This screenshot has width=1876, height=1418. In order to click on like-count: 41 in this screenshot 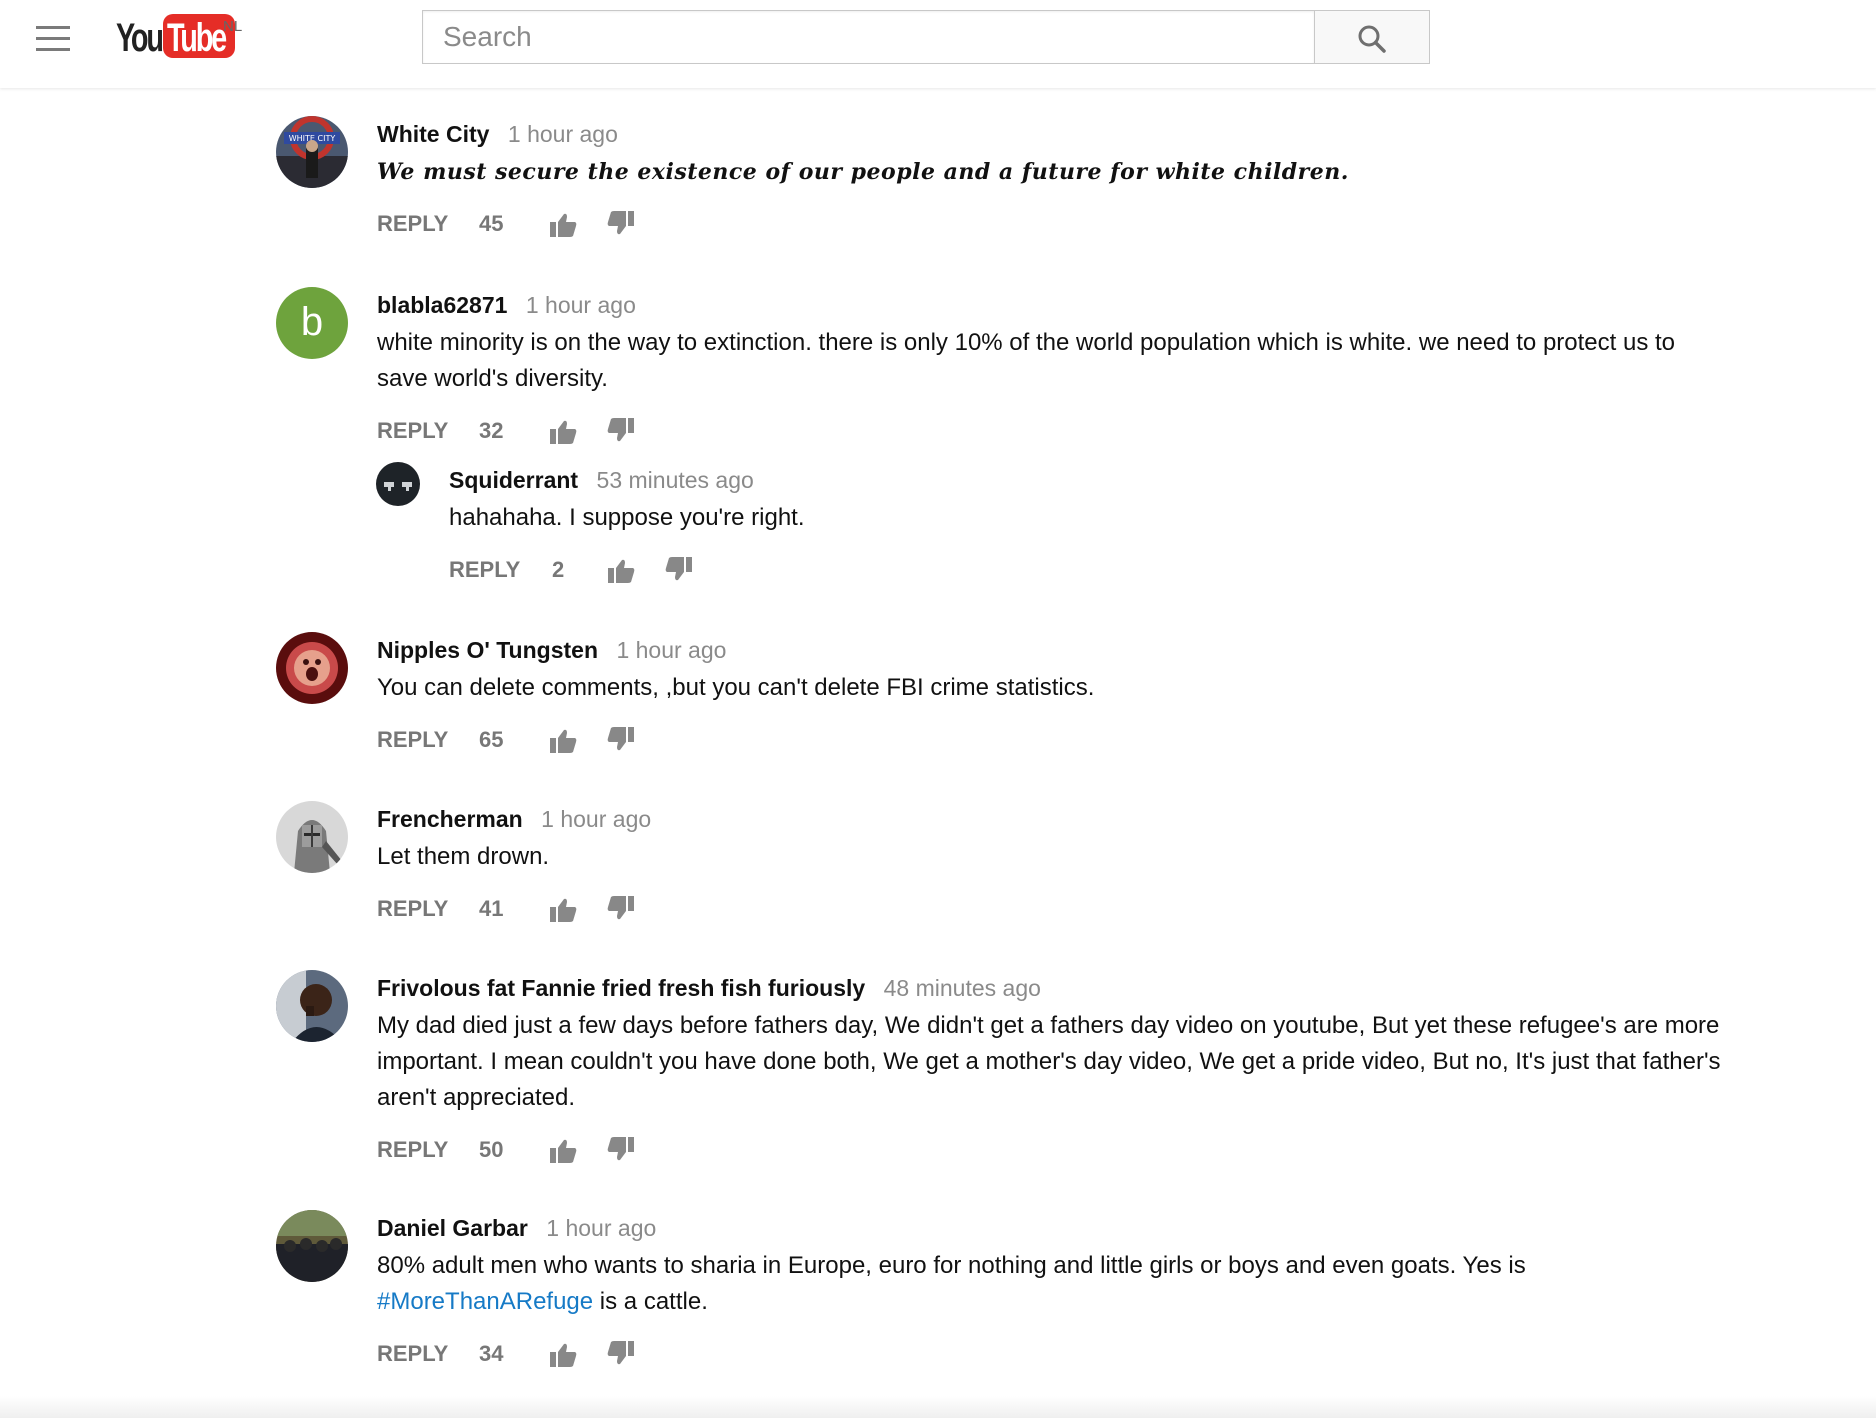, I will do `click(491, 908)`.